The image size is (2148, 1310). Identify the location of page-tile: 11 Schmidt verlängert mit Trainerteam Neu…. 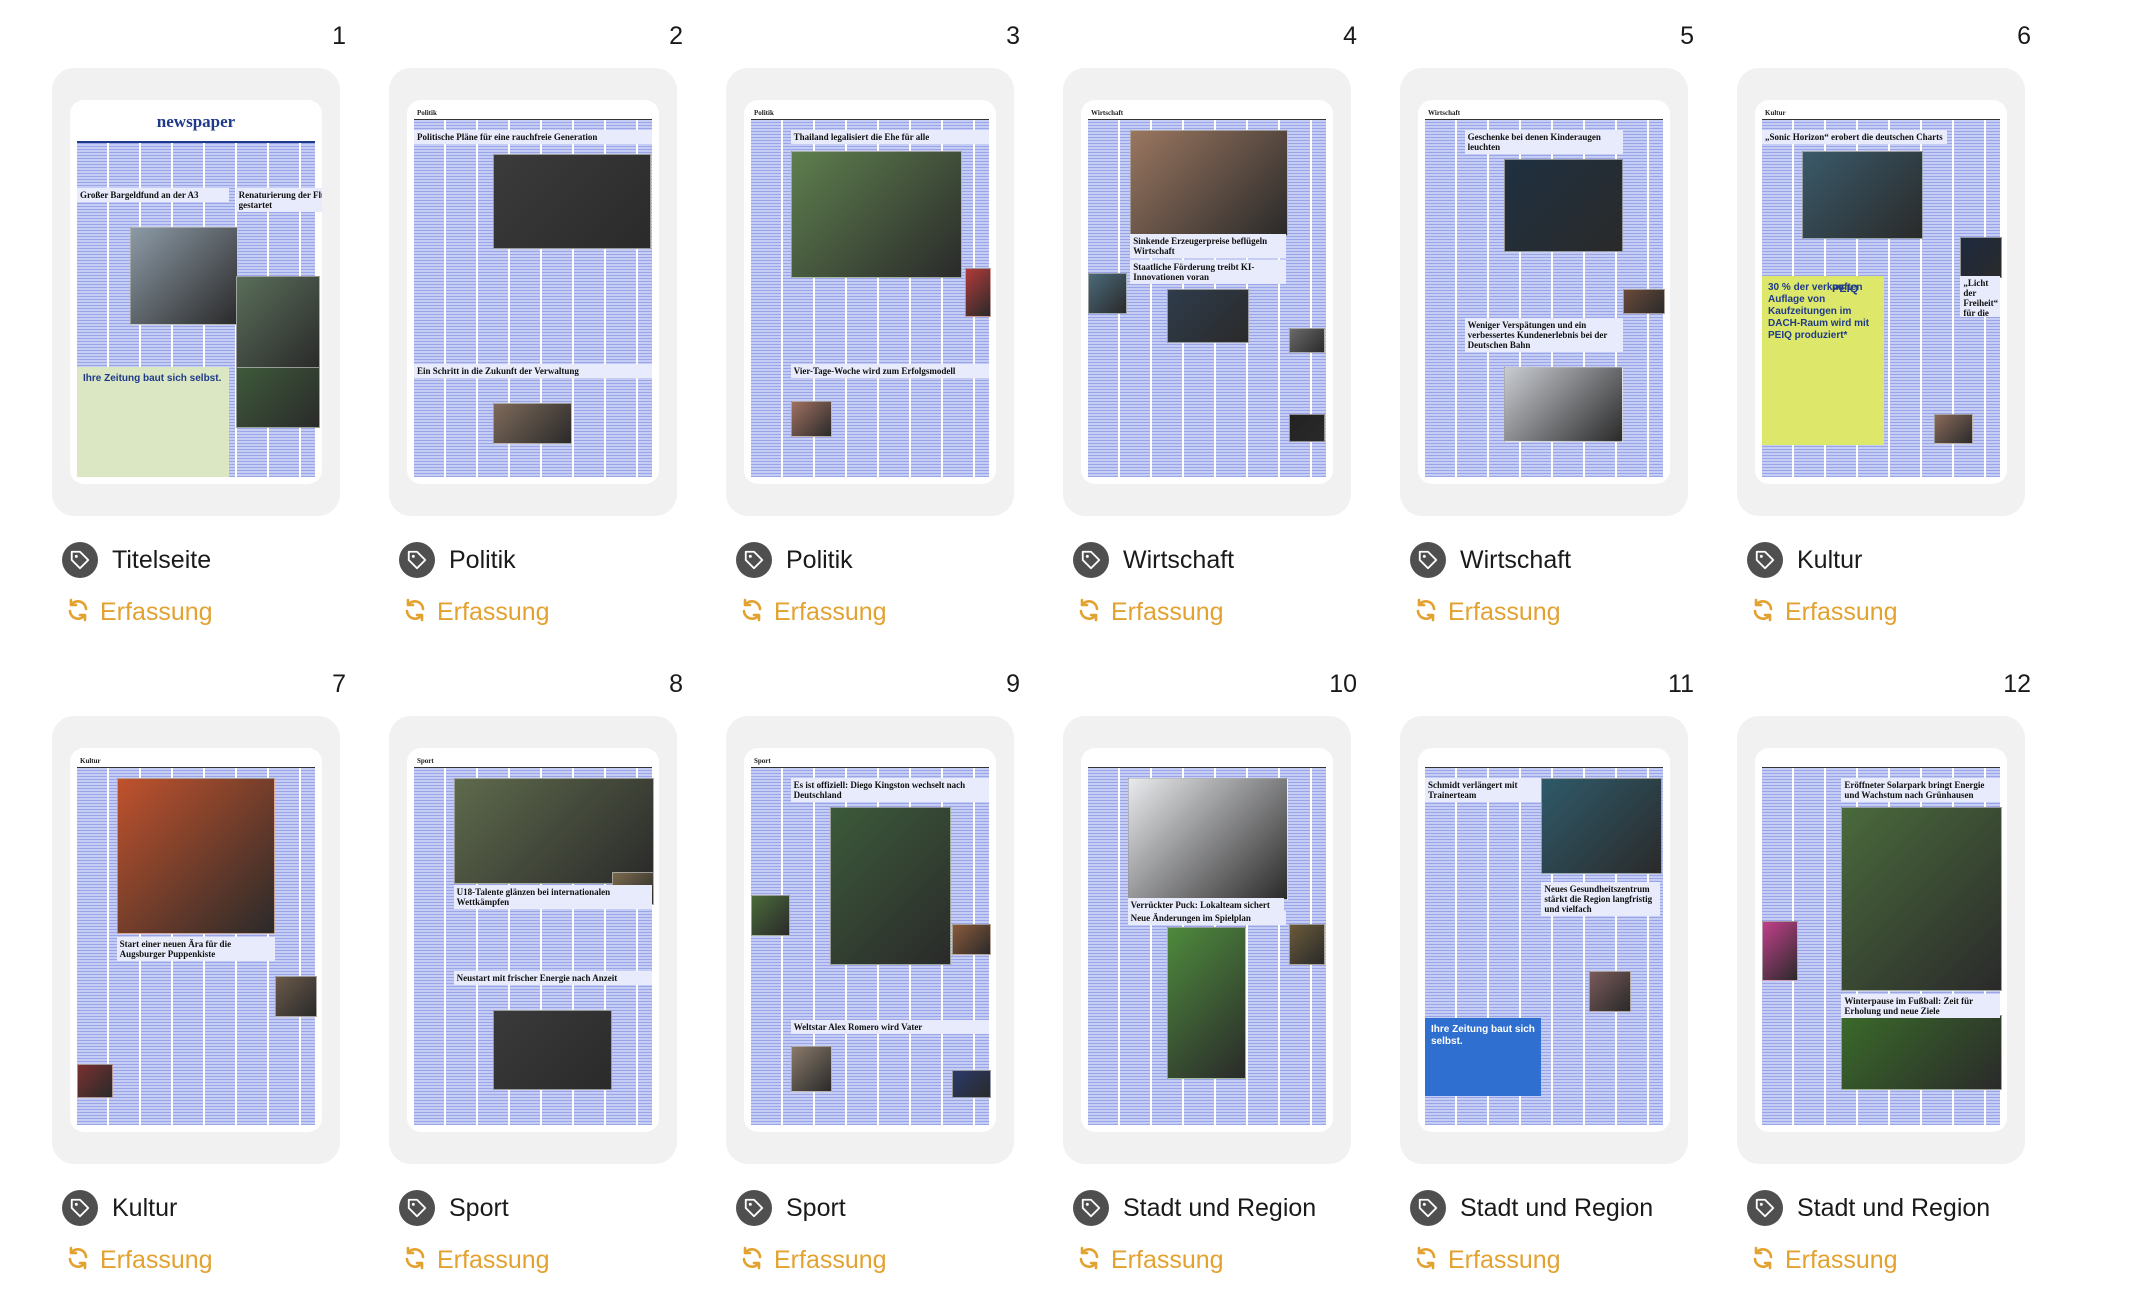
(1547, 986).